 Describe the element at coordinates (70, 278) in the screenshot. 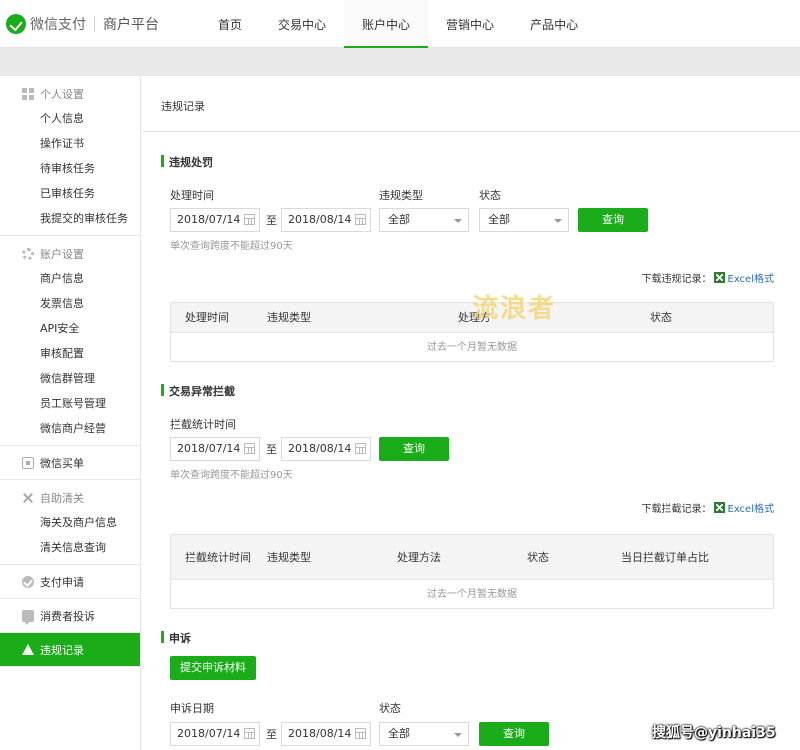

I see `sidebar-item-merchant-info: 商户信息` at that location.